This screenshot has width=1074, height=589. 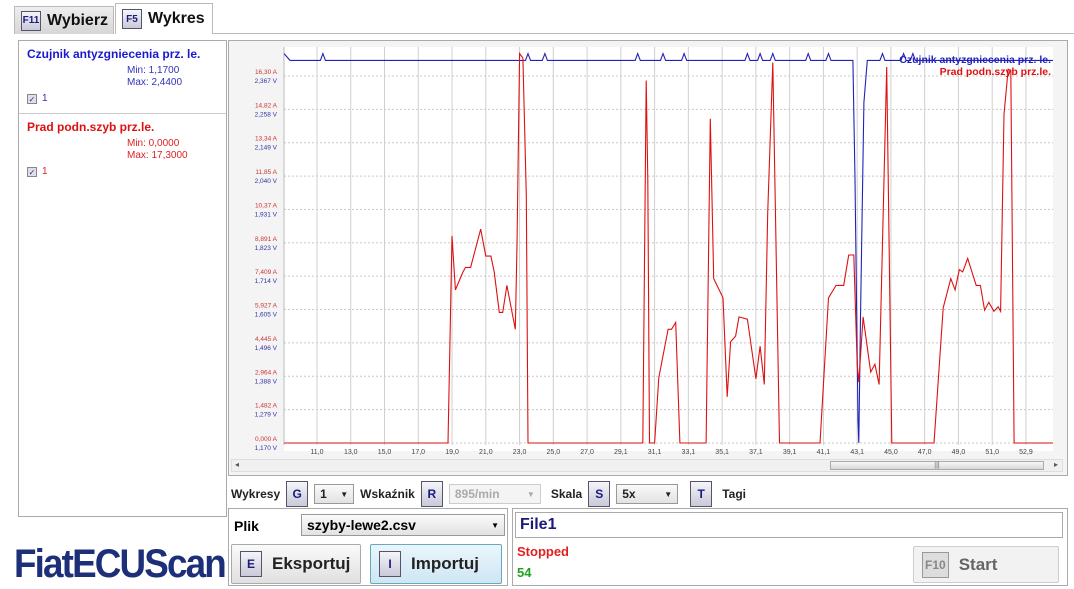 What do you see at coordinates (155, 82) in the screenshot?
I see `signal-max: Max: 2,4400` at bounding box center [155, 82].